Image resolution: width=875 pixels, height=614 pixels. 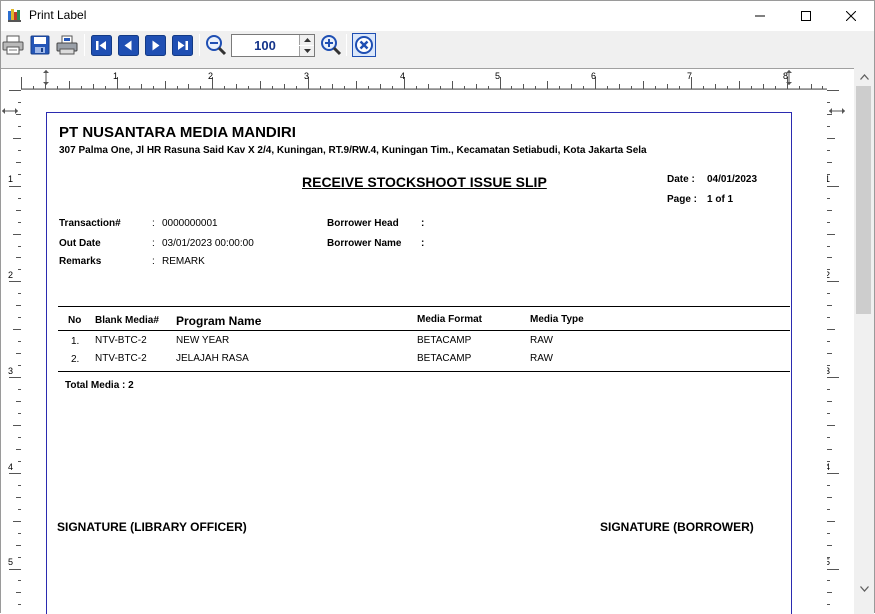 What do you see at coordinates (437, 46) in the screenshot?
I see `toolbar: 100` at bounding box center [437, 46].